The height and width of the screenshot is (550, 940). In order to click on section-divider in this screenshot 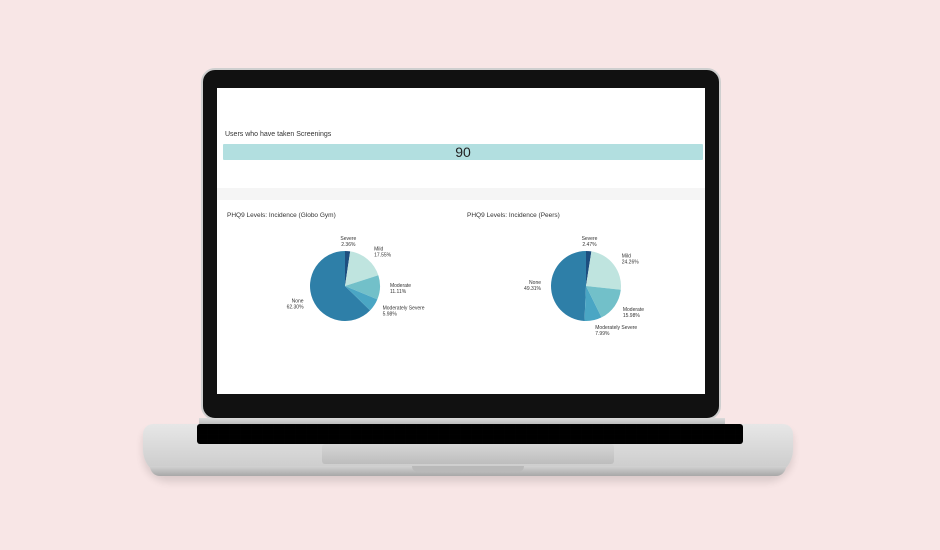, I will do `click(461, 194)`.